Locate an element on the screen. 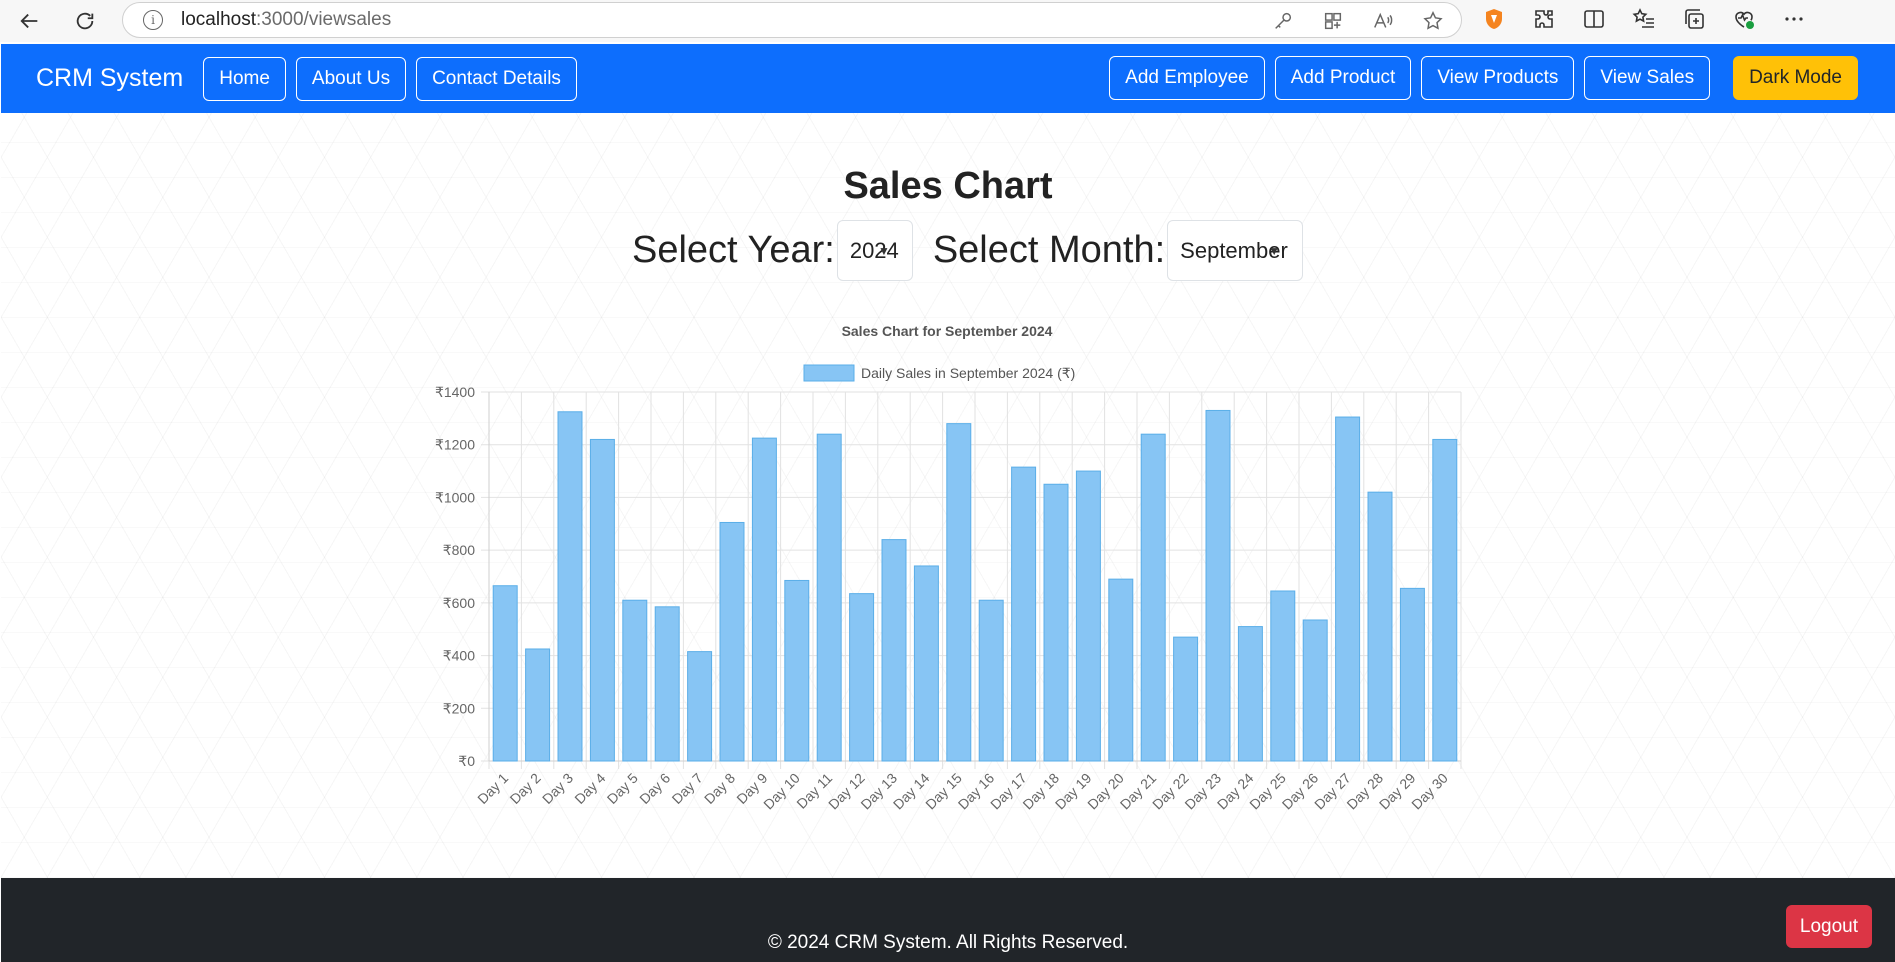  x-tick-label: Day 30 is located at coordinates (1429, 791).